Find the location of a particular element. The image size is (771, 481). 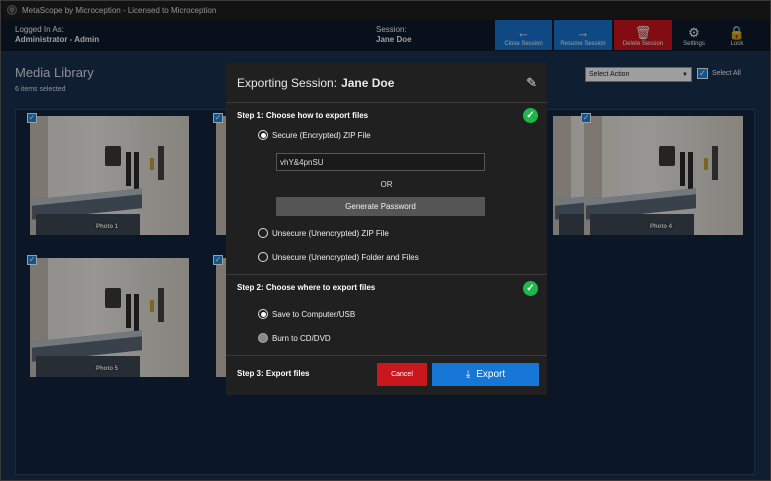

export-button: ⤓ Export is located at coordinates (485, 374).